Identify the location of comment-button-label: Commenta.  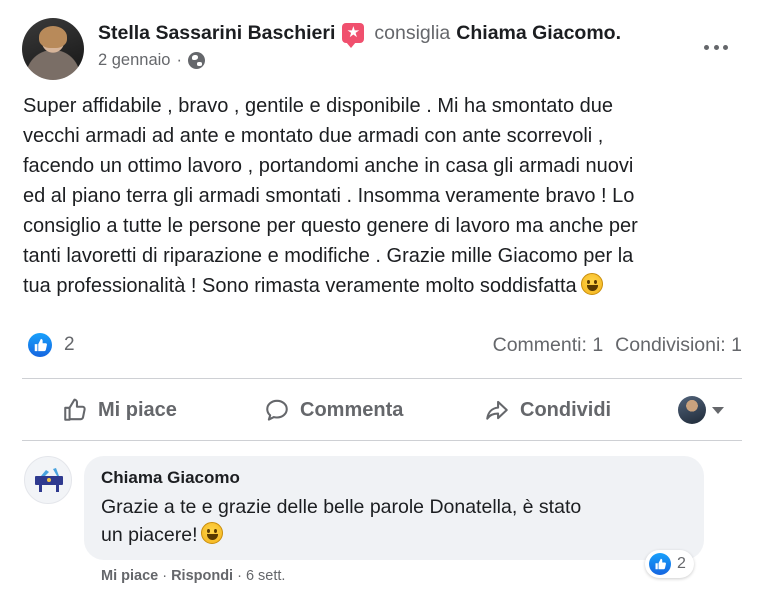
(352, 409).